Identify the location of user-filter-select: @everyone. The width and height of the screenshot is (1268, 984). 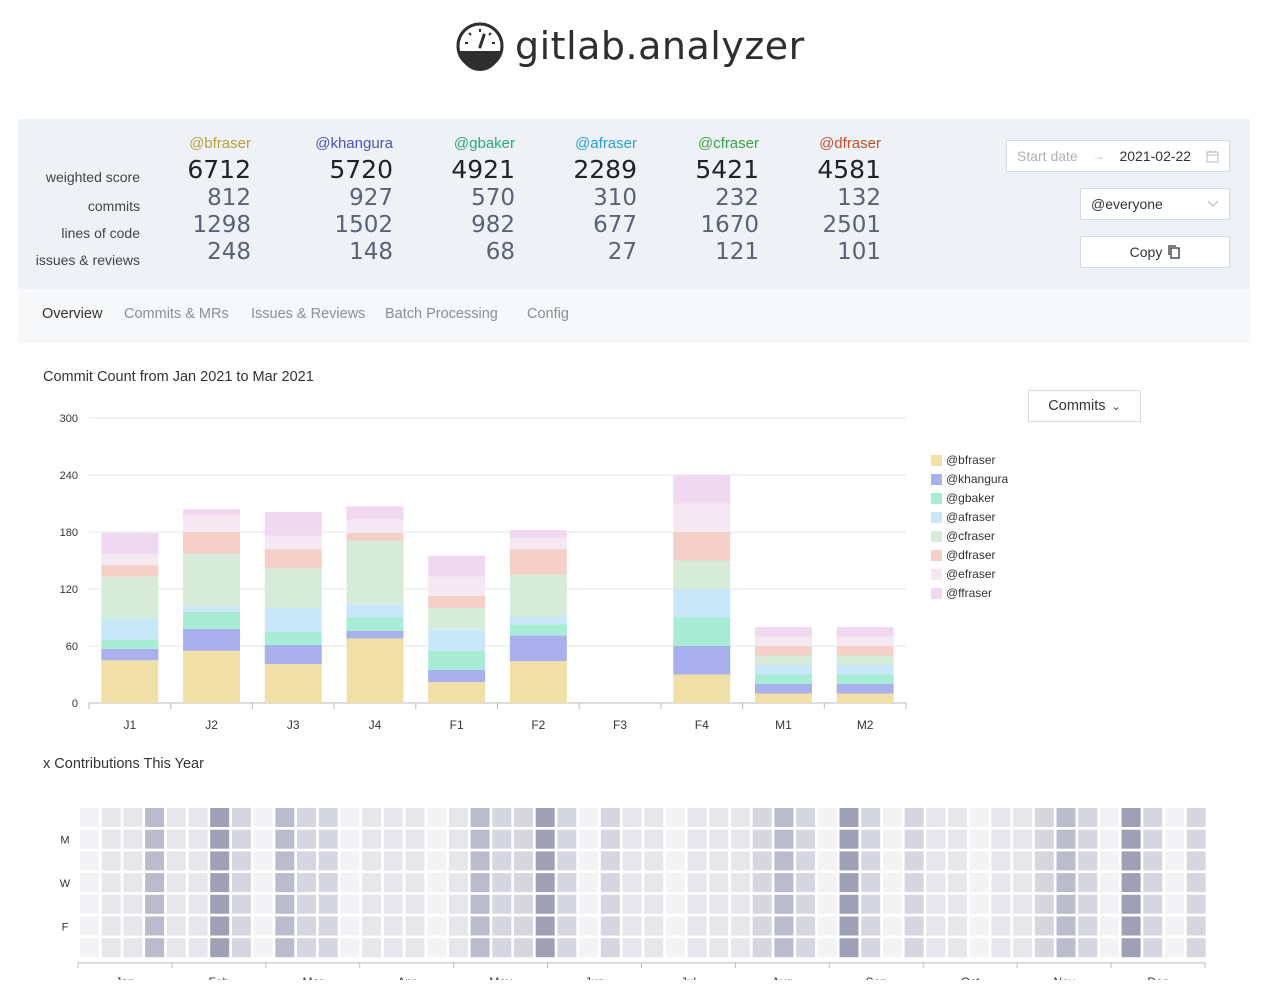
(1155, 204).